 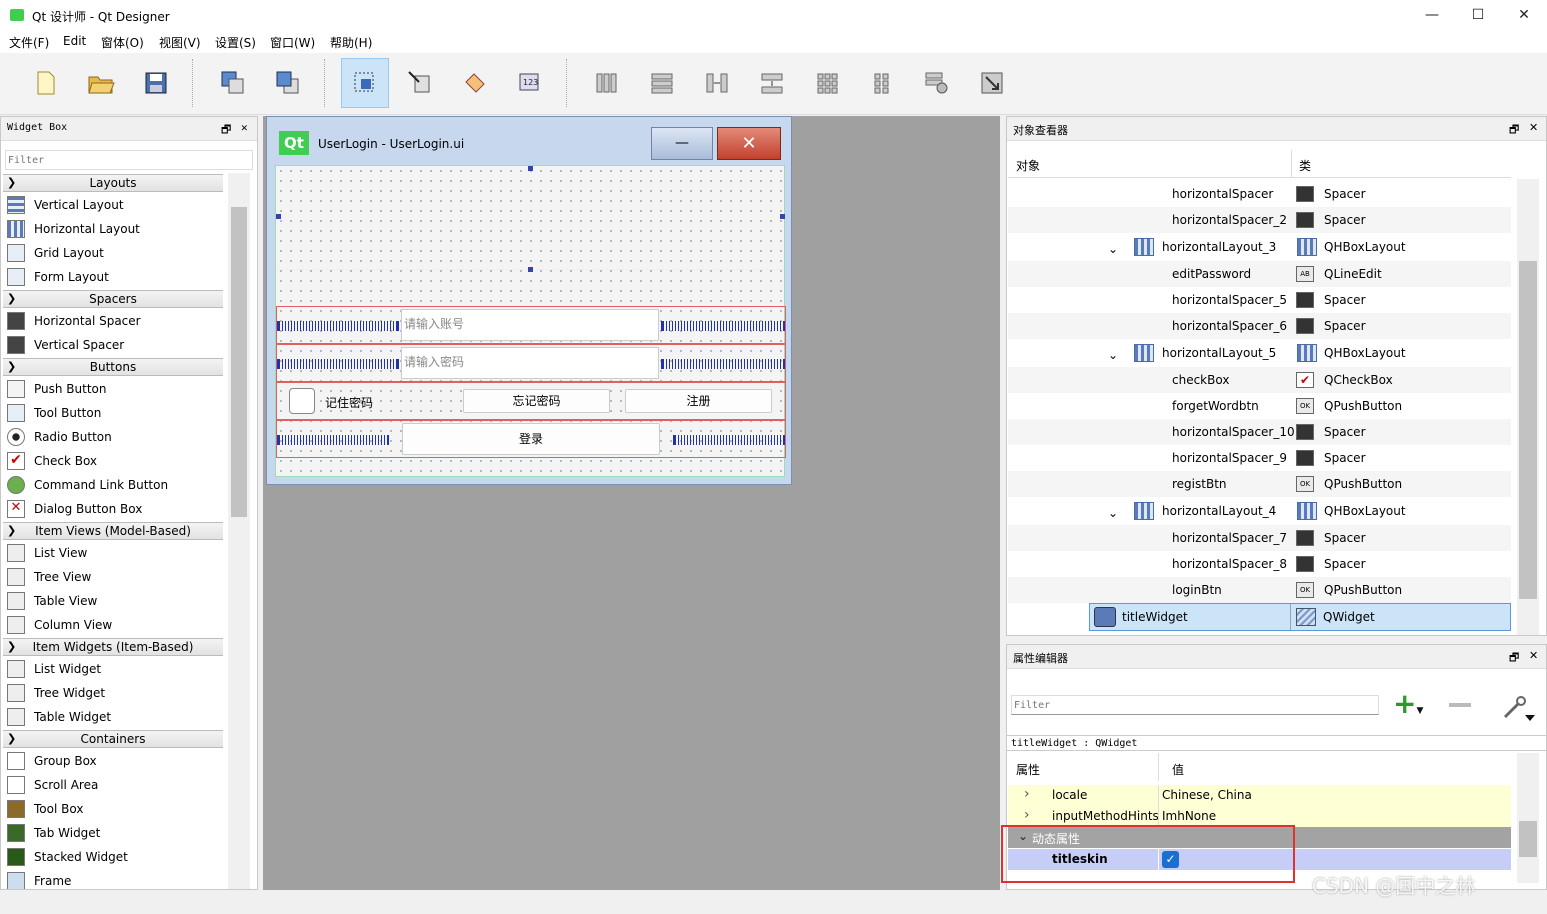 I want to click on category-layouts: ❯ Layouts, so click(x=113, y=183).